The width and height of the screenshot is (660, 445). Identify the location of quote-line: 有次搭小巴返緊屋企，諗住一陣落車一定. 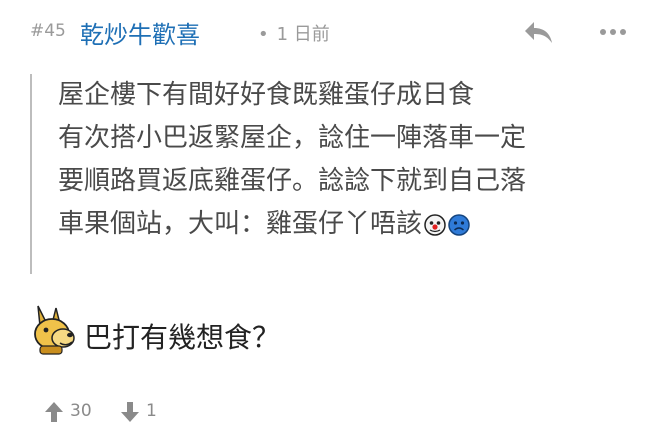
(292, 138).